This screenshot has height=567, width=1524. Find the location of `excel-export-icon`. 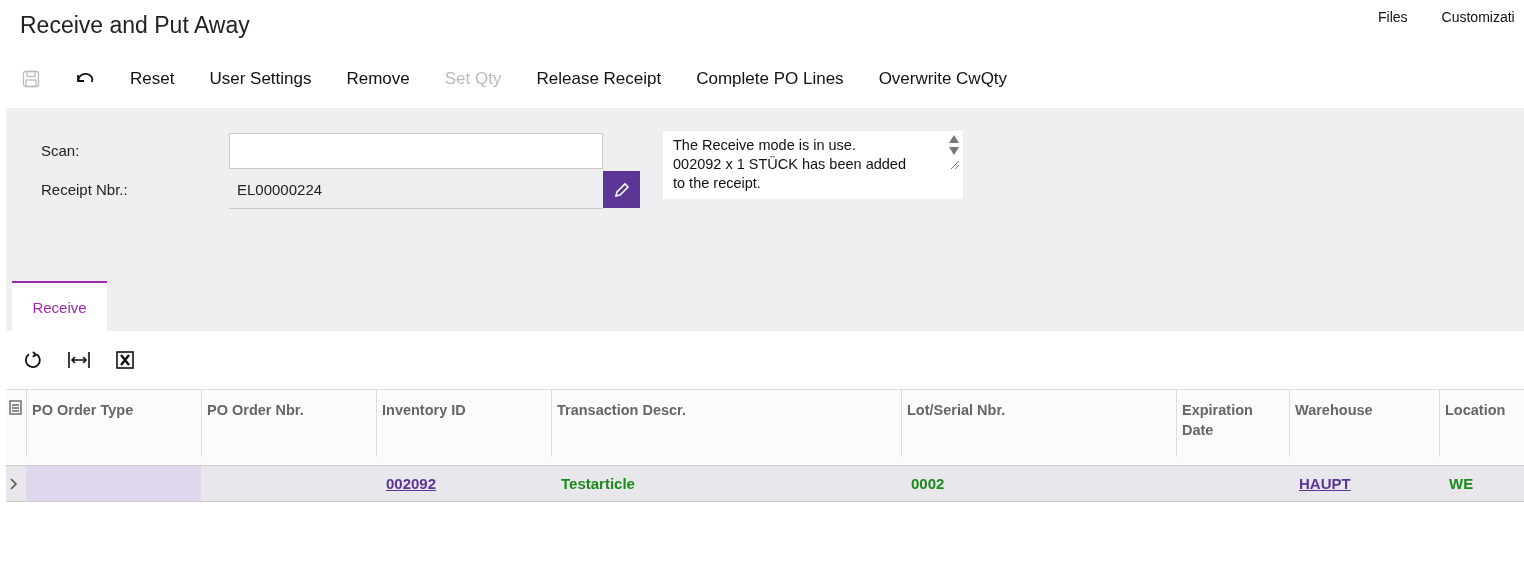

excel-export-icon is located at coordinates (125, 360).